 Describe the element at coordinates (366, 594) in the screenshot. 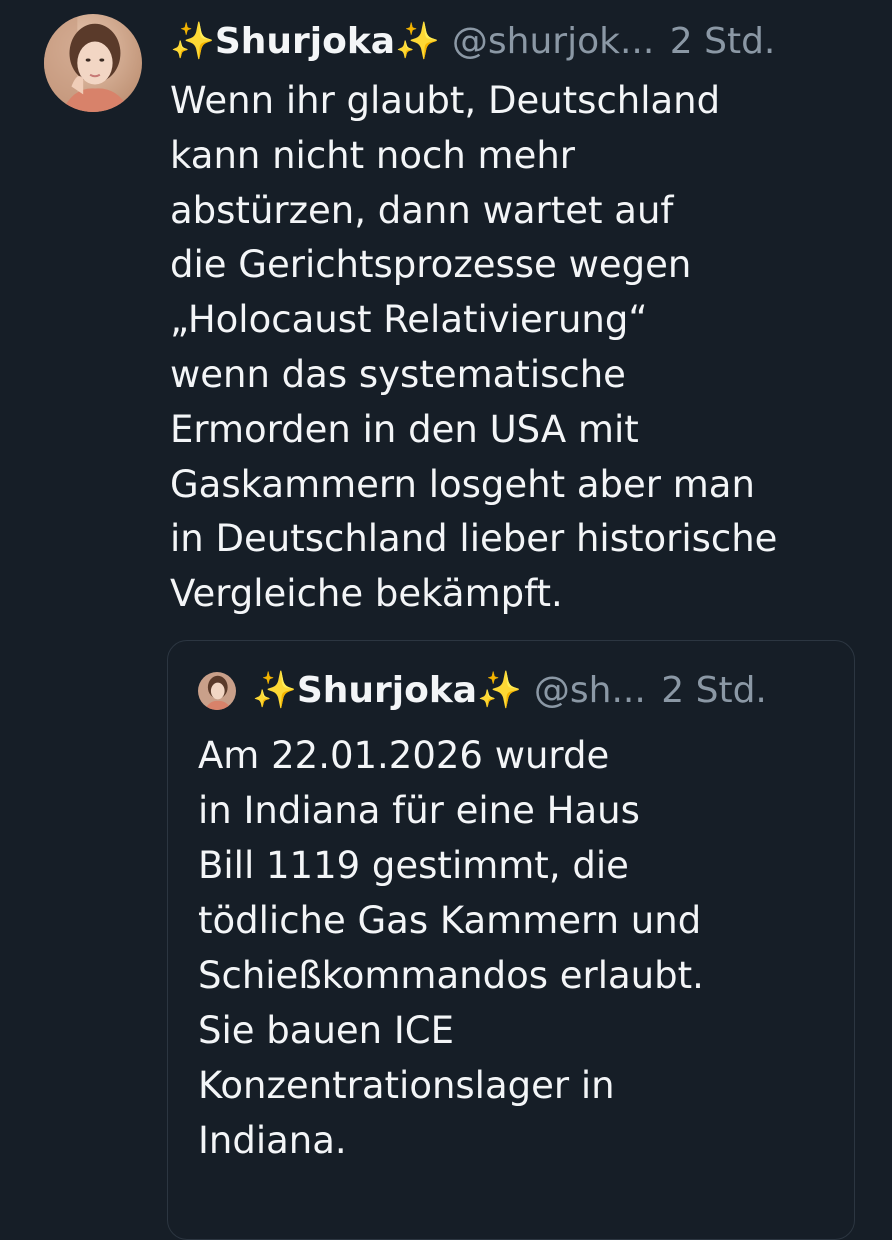

I see `post-text-line: Vergleiche bekämpft.` at that location.